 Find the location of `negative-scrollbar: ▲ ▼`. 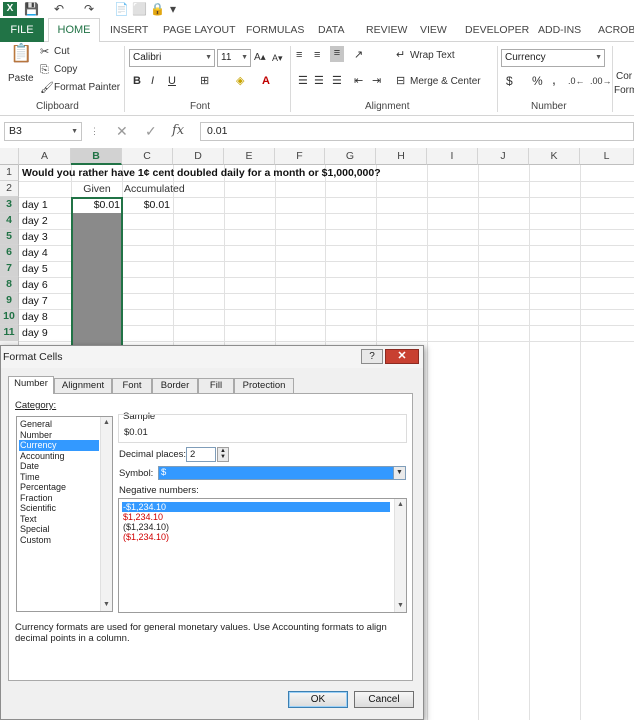

negative-scrollbar: ▲ ▼ is located at coordinates (400, 555).